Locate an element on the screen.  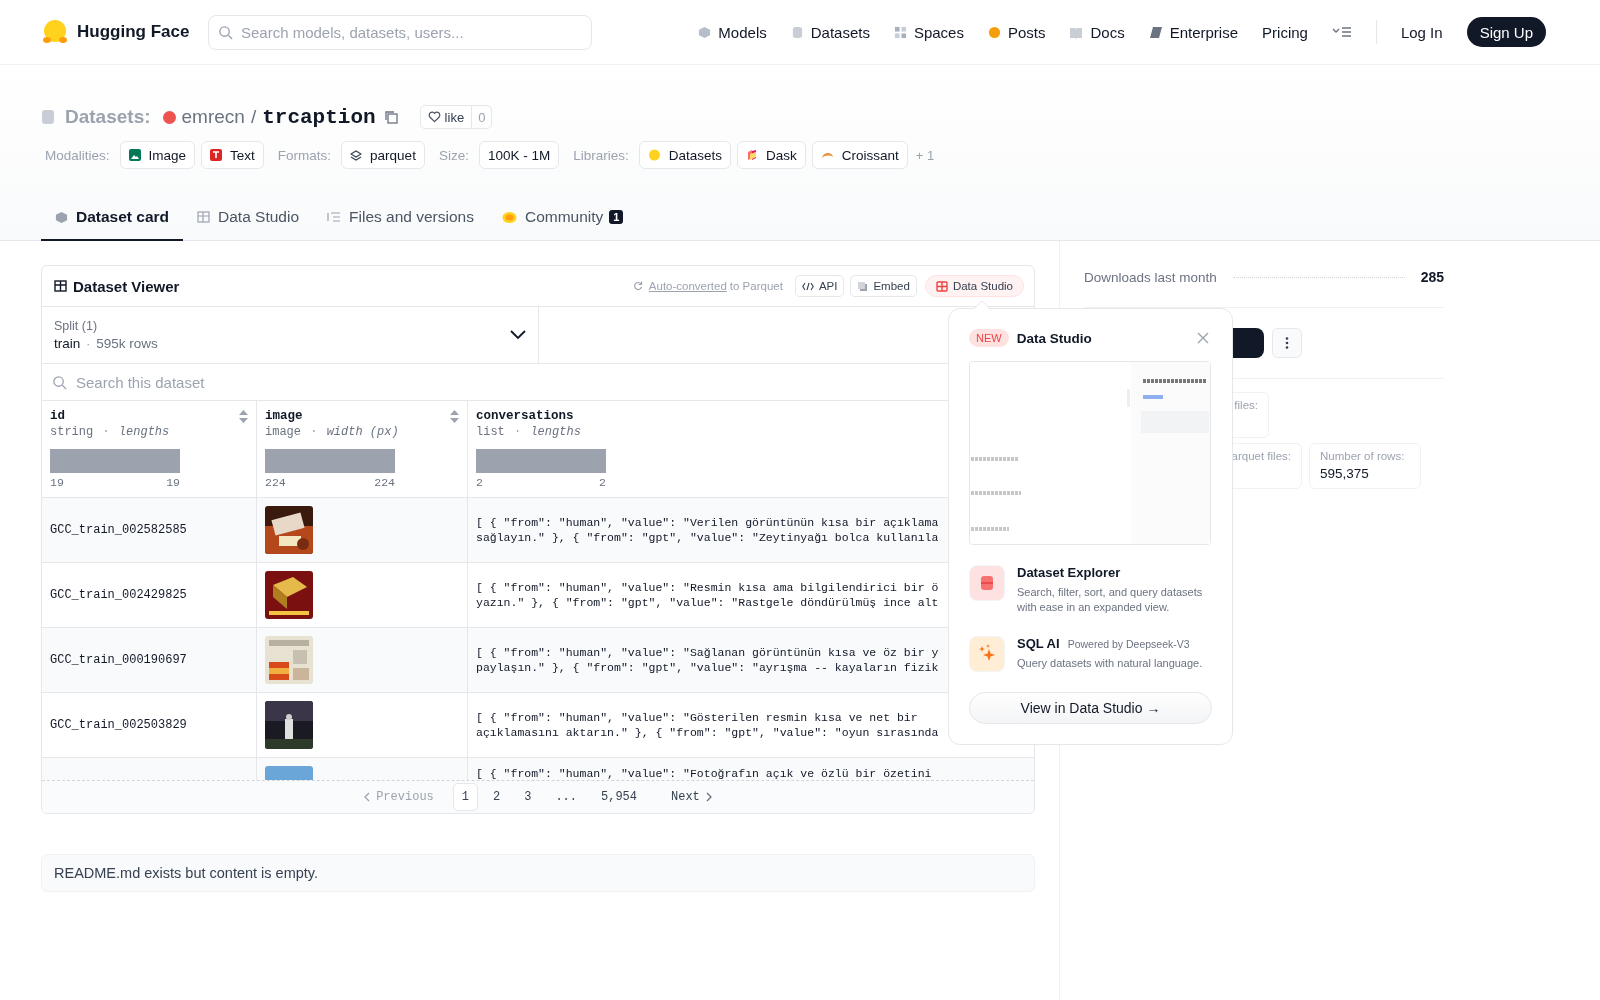
table-cell: [ { "from": "human", "value": "Gösterilen resmin kısa ve net bir is located at coordinates (697, 717).